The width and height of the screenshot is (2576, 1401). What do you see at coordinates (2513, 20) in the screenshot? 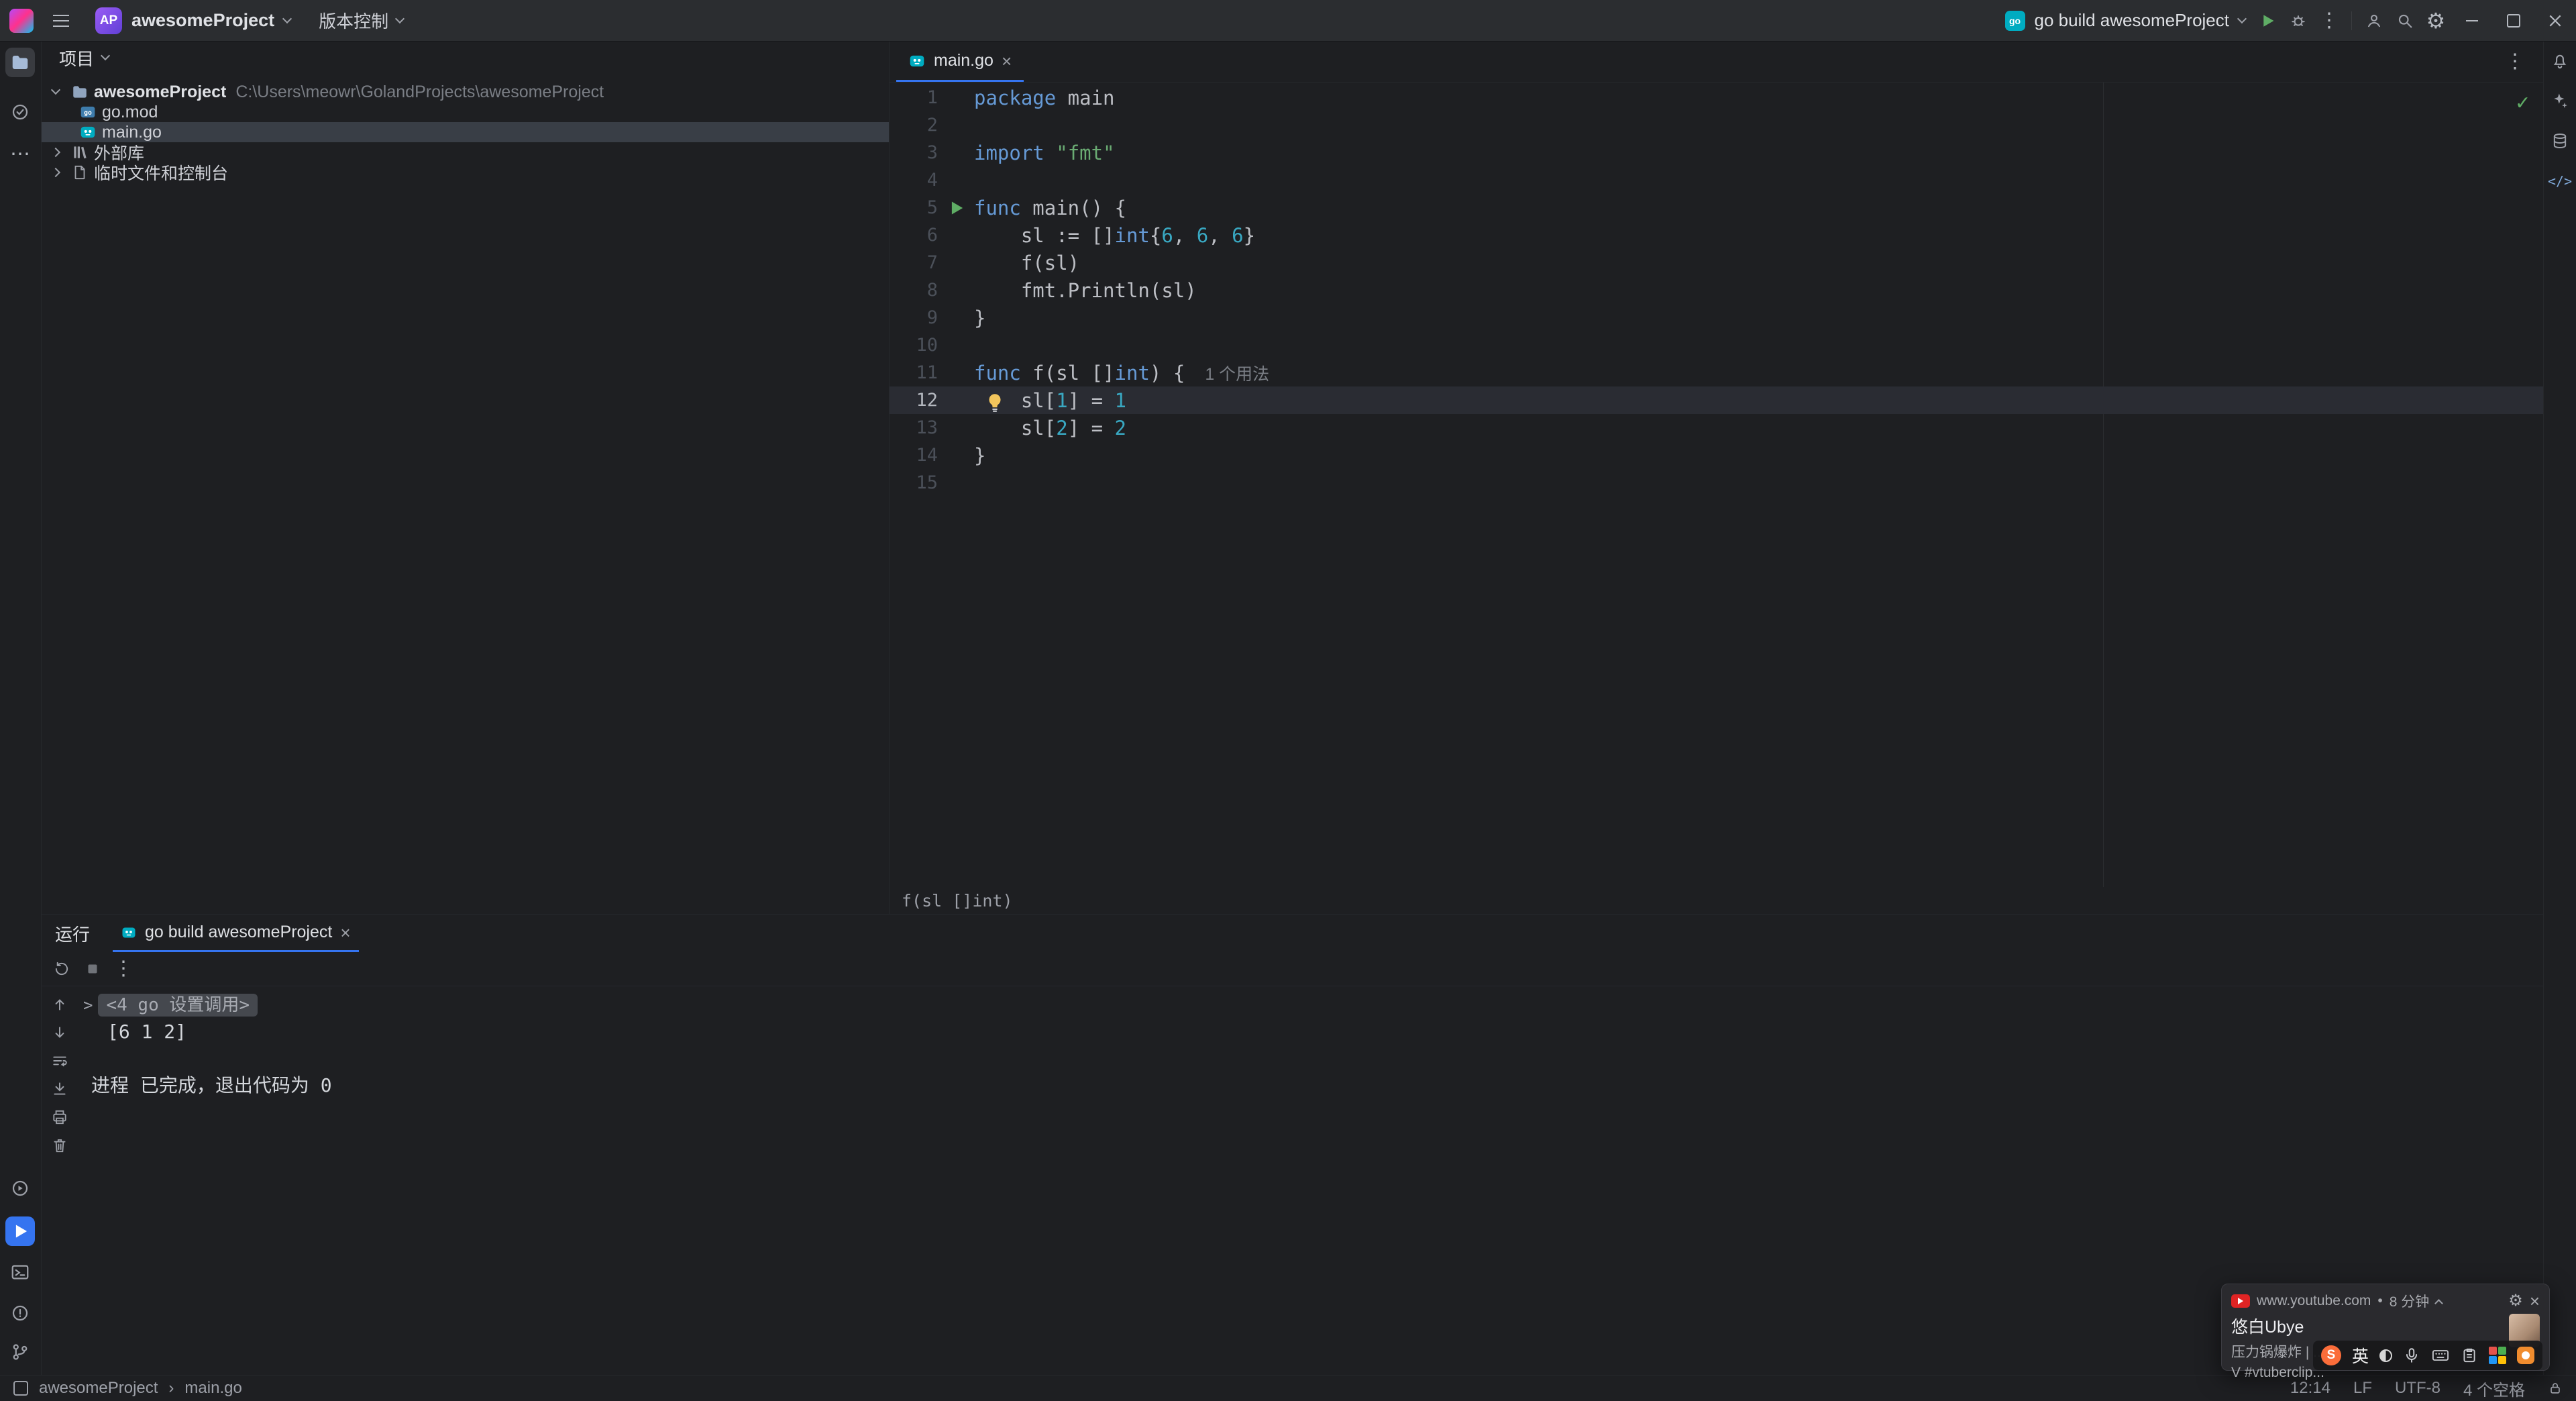
I see `maximize-button` at bounding box center [2513, 20].